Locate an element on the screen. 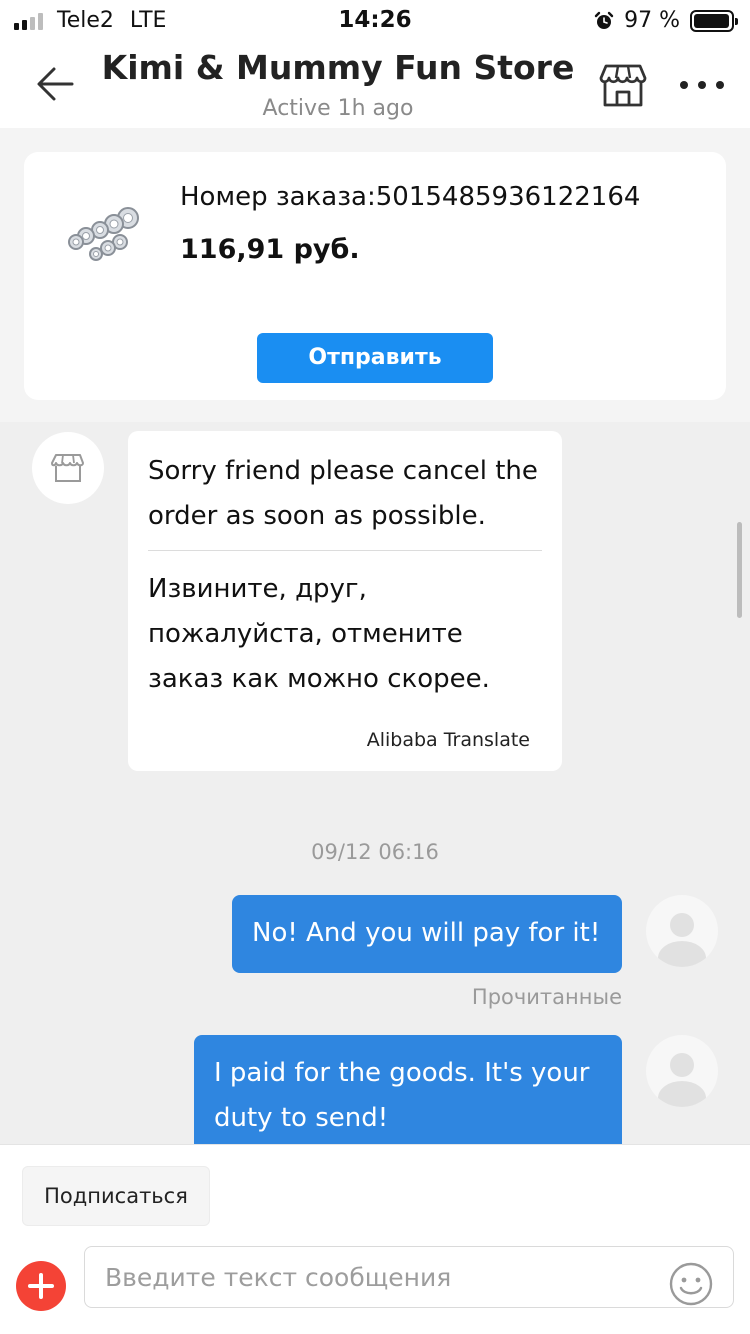 Image resolution: width=750 pixels, height=1334 pixels. product-image is located at coordinates (103, 234).